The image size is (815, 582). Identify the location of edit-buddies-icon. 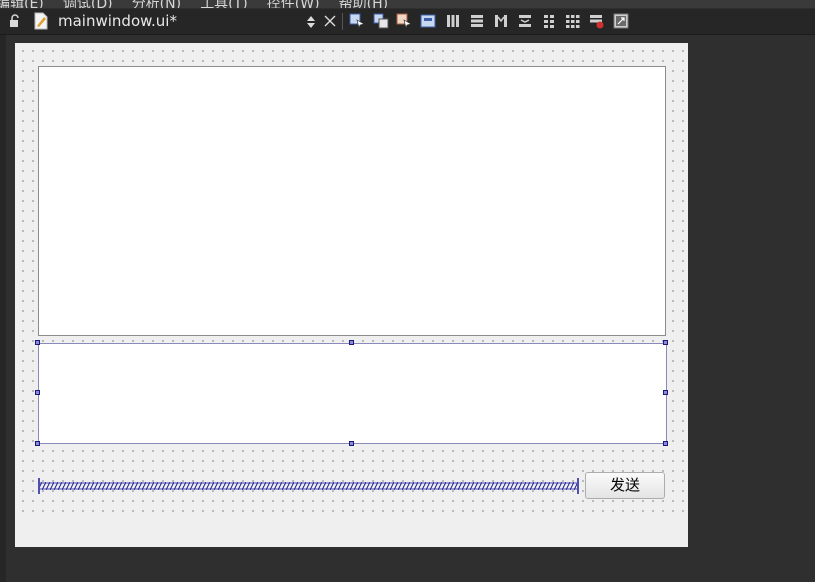
(404, 21).